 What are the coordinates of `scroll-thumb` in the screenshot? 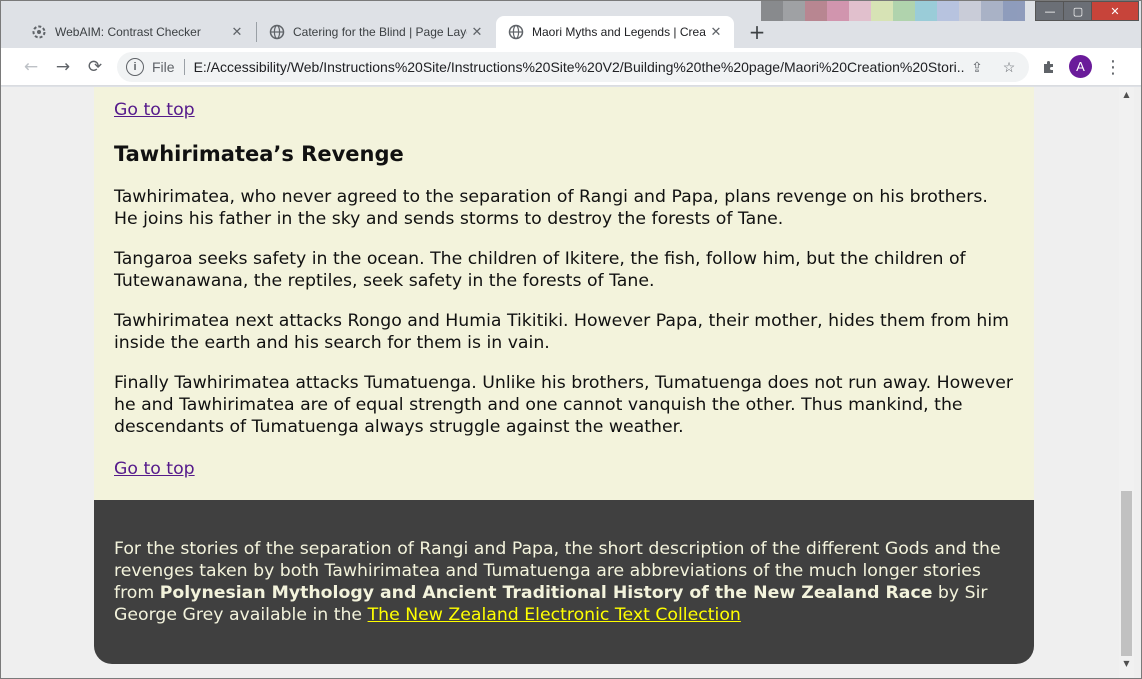 It's located at (1126, 573).